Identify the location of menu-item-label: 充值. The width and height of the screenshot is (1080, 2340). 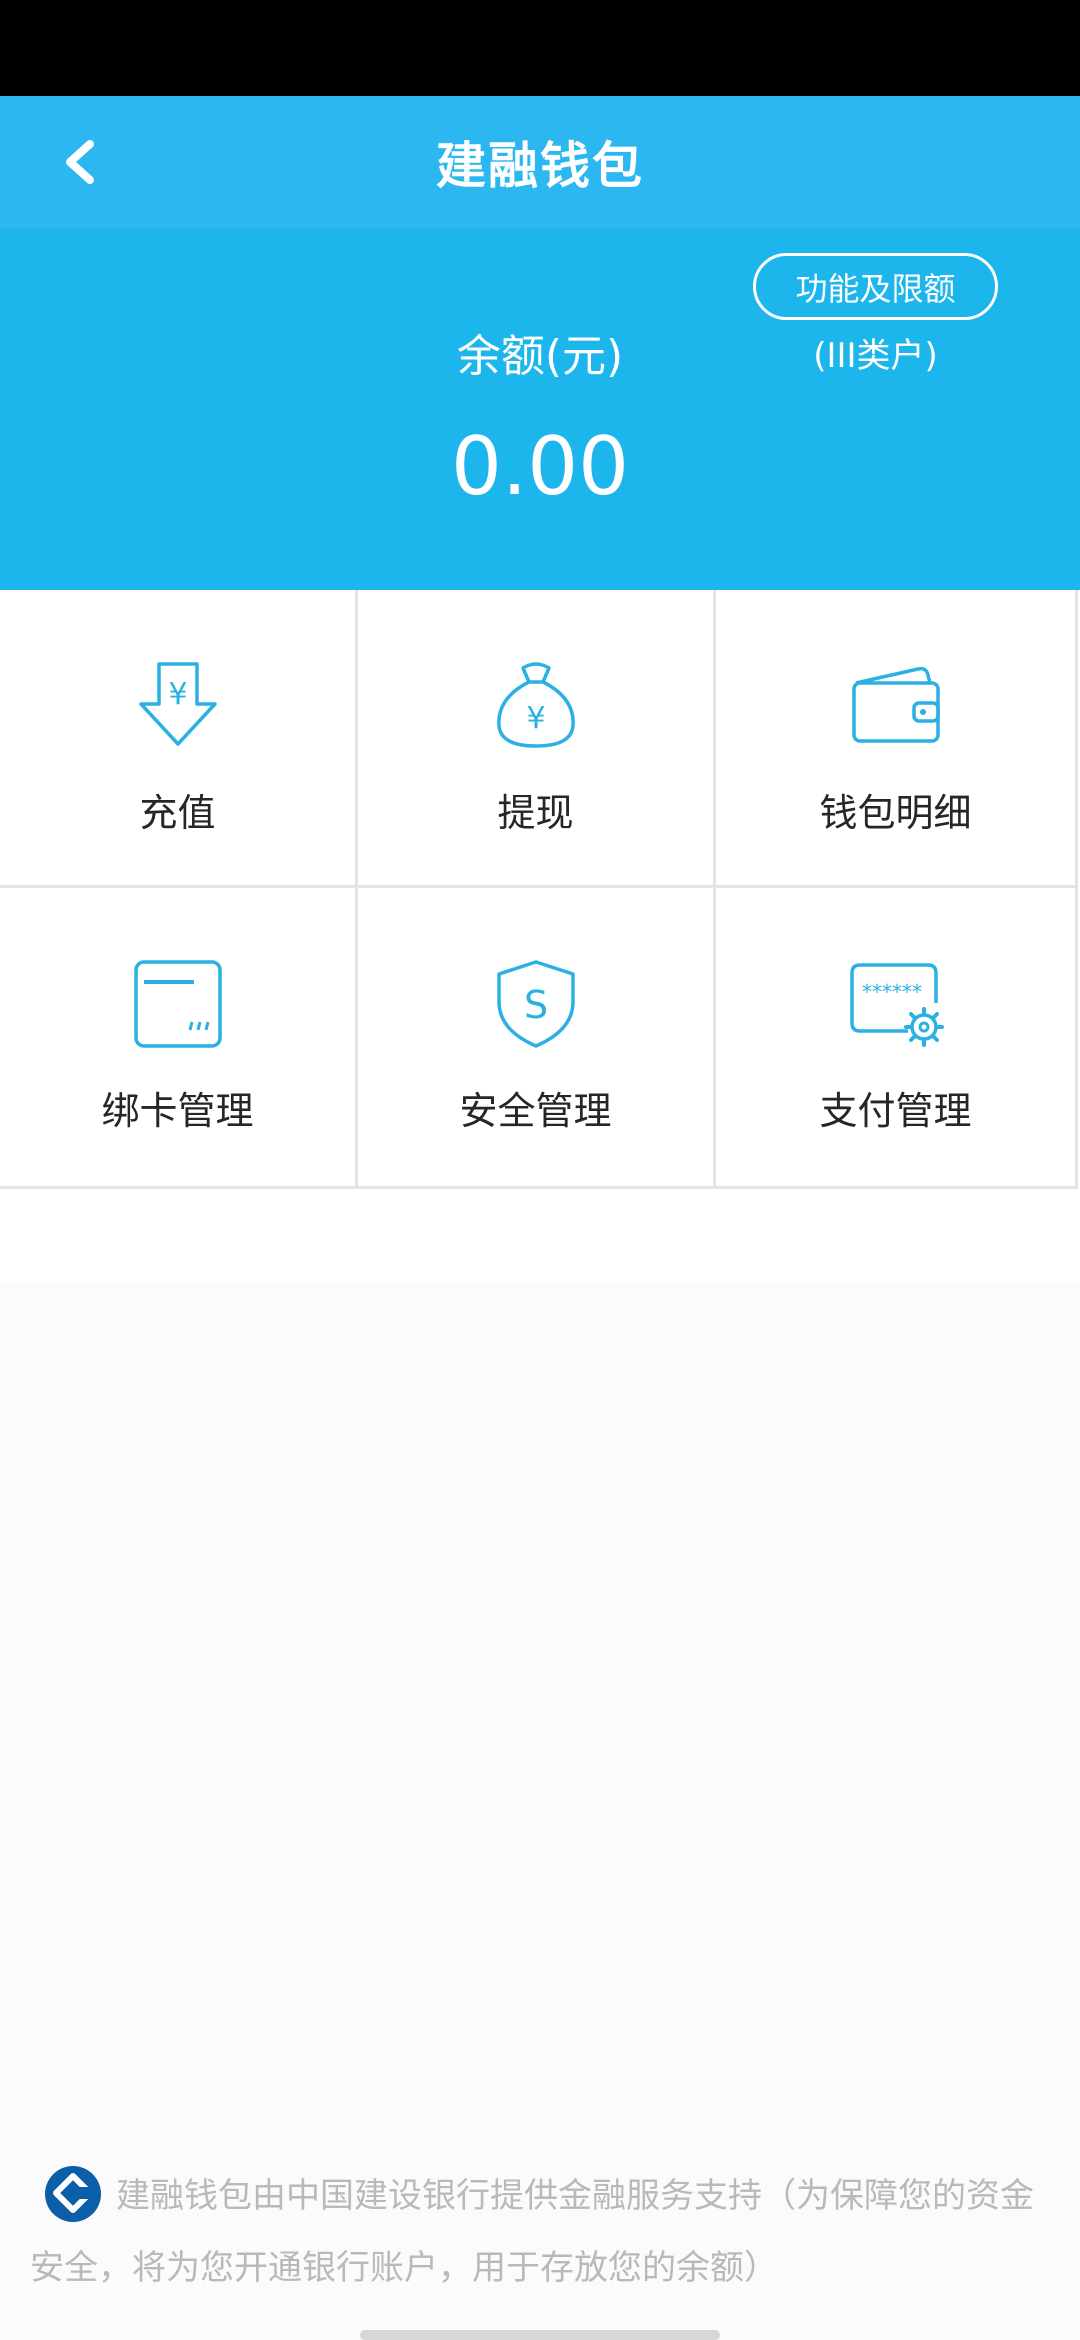
(177, 813).